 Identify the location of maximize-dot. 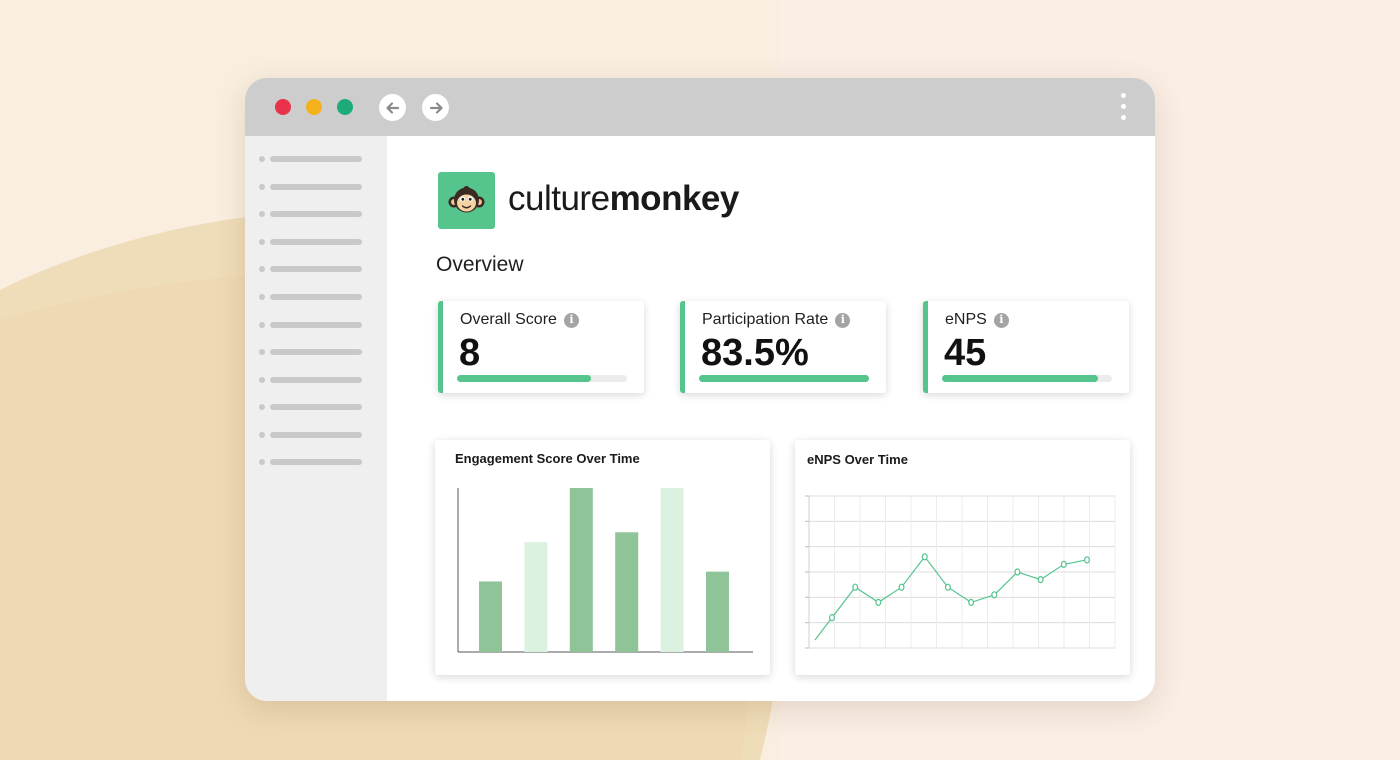
(345, 107).